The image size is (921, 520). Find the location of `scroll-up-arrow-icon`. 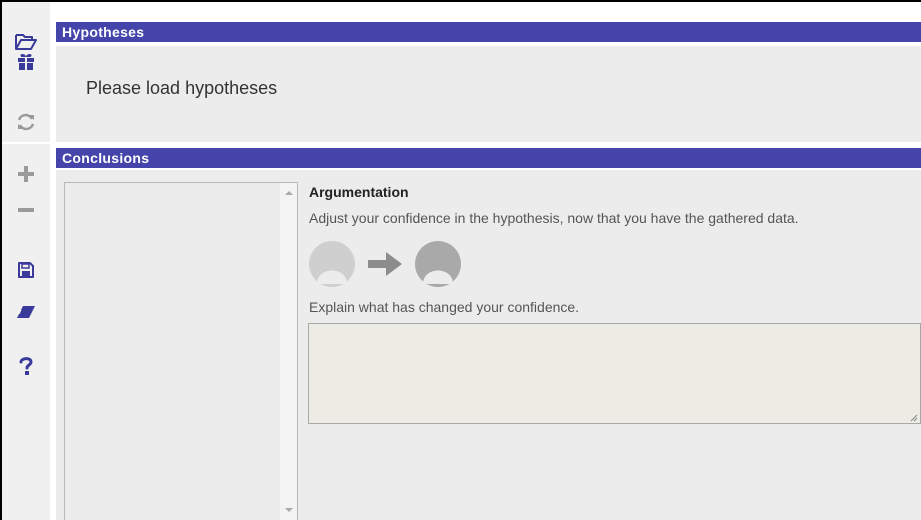

scroll-up-arrow-icon is located at coordinates (289, 193).